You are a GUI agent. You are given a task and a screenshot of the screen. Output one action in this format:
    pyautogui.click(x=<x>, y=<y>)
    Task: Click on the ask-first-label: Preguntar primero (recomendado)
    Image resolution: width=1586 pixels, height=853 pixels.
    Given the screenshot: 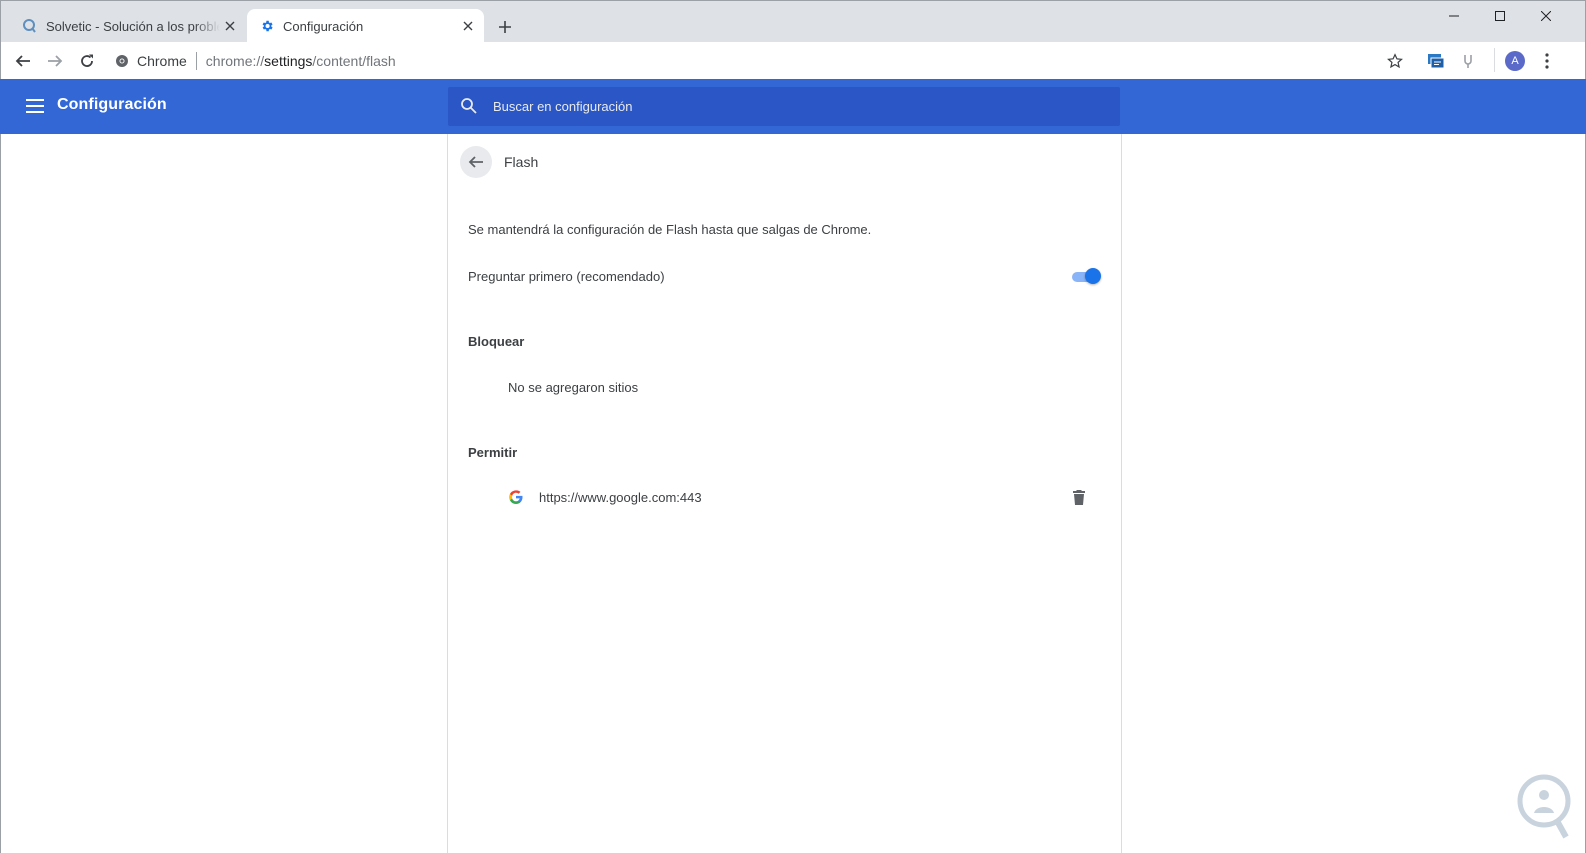 What is the action you would take?
    pyautogui.click(x=566, y=276)
    